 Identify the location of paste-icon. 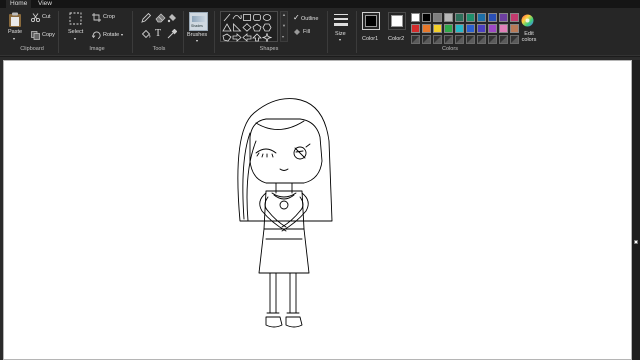
(15, 20).